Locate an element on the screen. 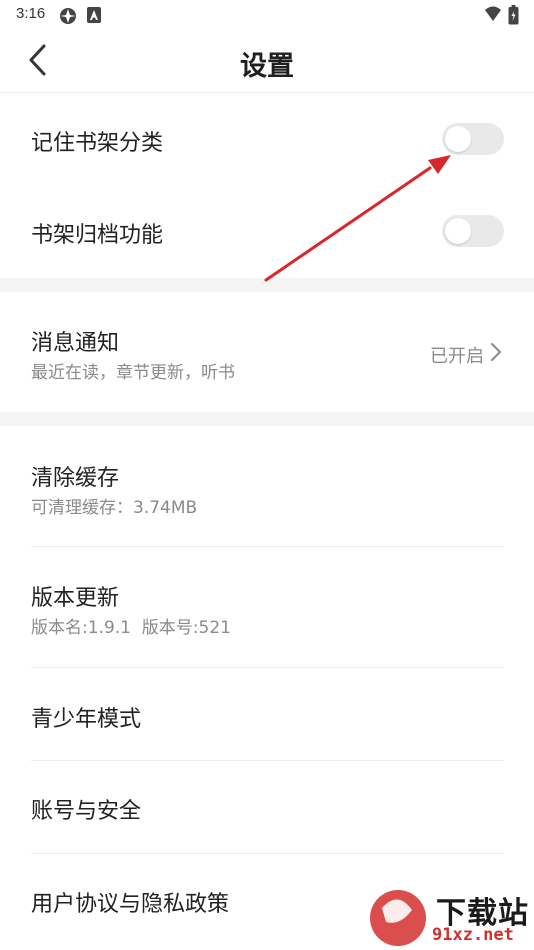 The width and height of the screenshot is (534, 950). wifi-icon is located at coordinates (493, 13).